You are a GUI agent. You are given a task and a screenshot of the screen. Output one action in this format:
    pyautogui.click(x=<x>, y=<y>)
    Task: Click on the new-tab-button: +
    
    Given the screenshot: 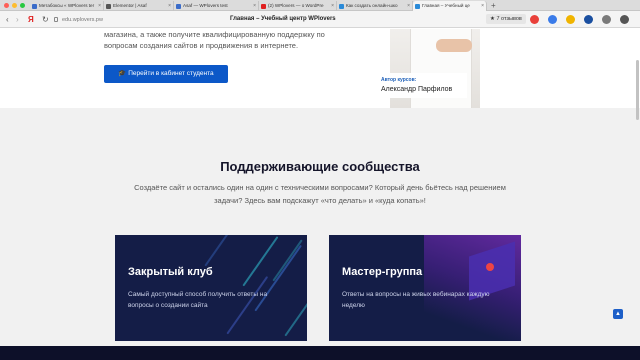 What is the action you would take?
    pyautogui.click(x=493, y=5)
    